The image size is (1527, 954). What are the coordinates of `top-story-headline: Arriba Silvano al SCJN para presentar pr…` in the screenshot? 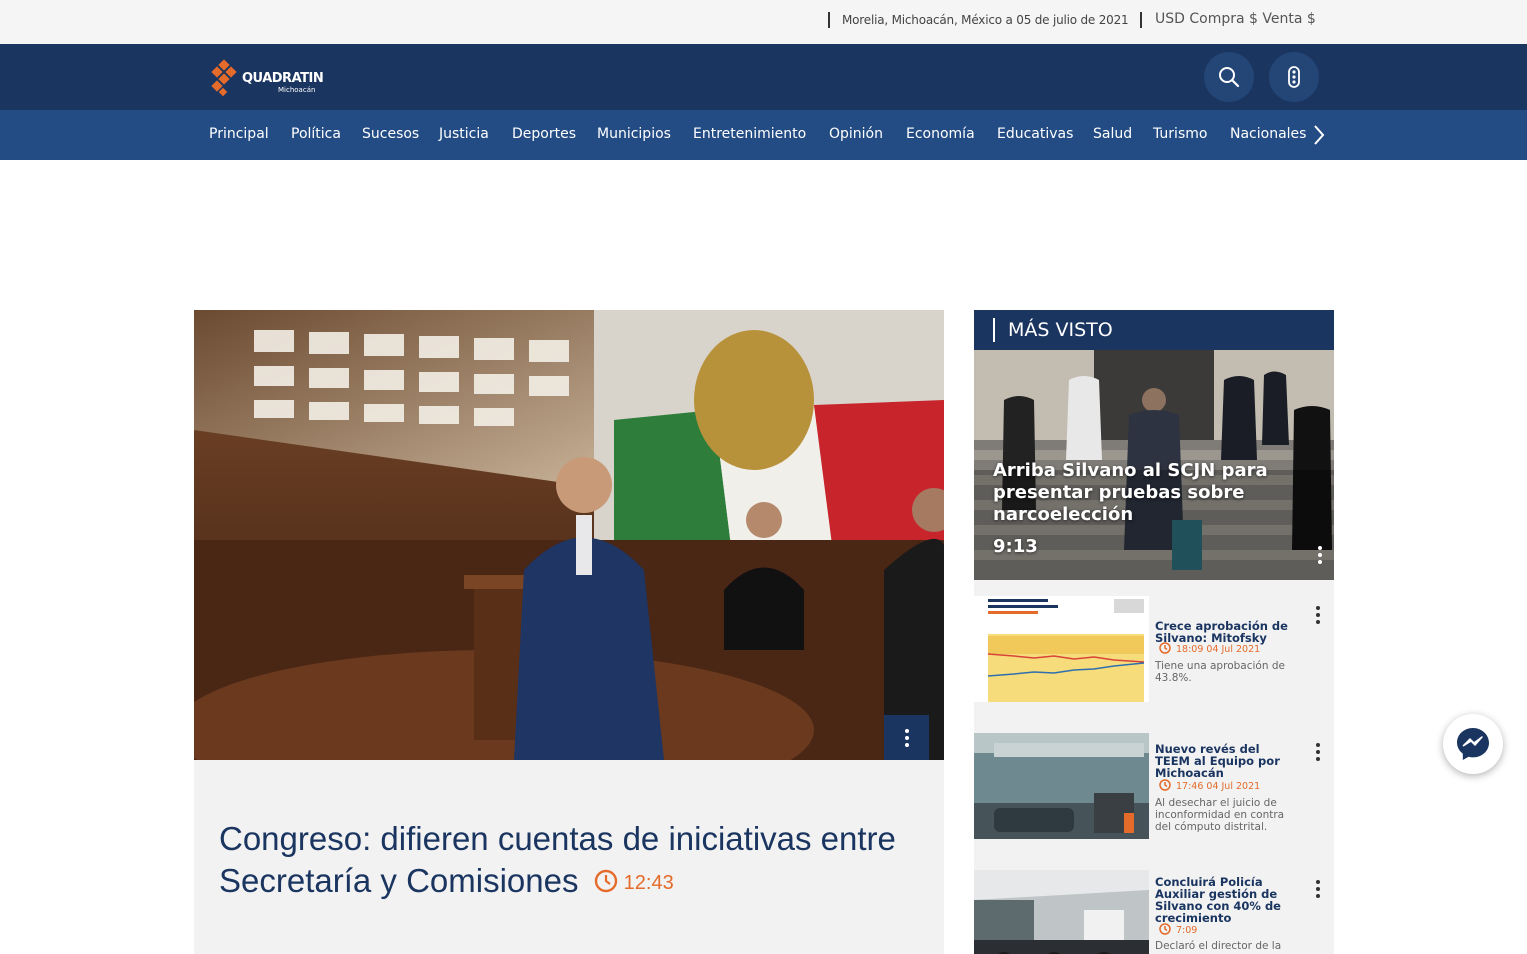 It's located at (1138, 493).